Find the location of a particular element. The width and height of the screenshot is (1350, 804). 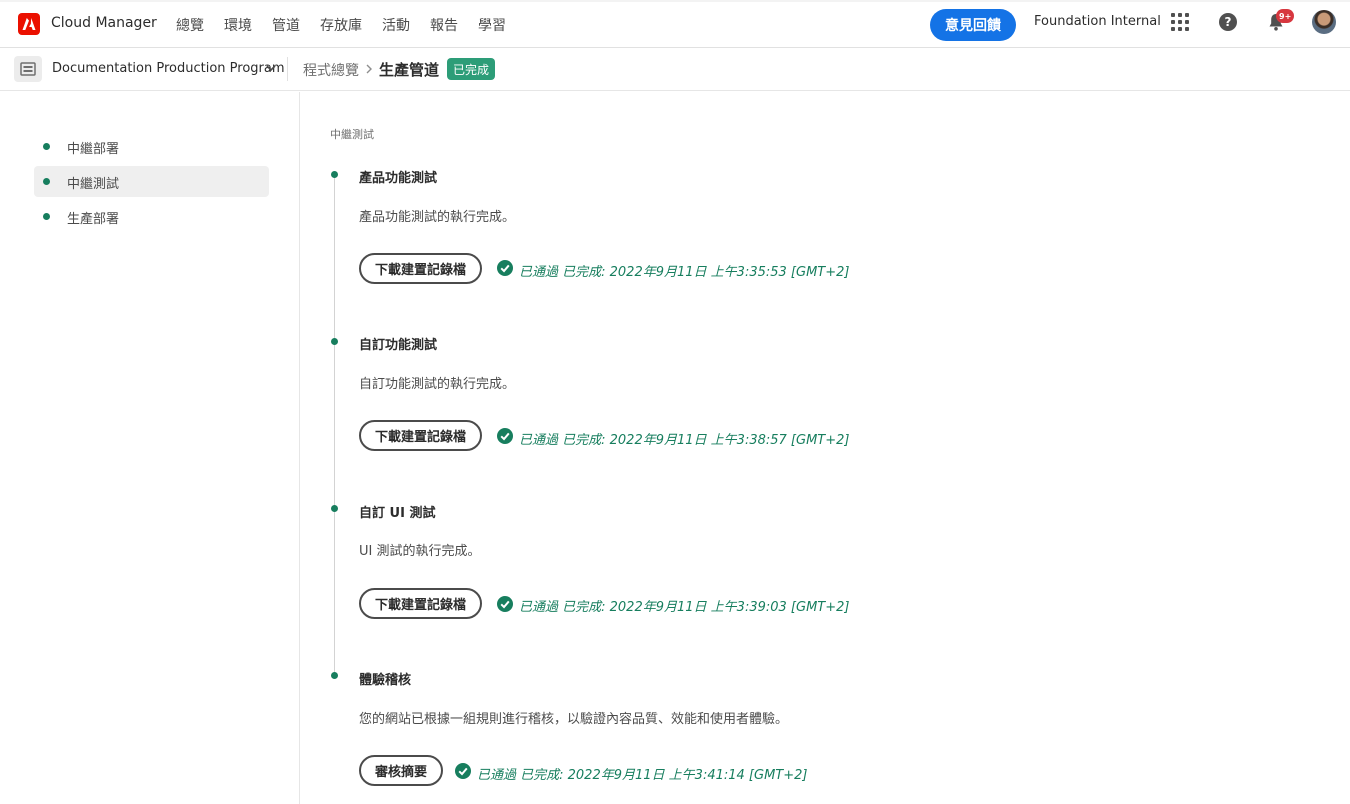

test-title: 自訂功能測試 is located at coordinates (398, 345).